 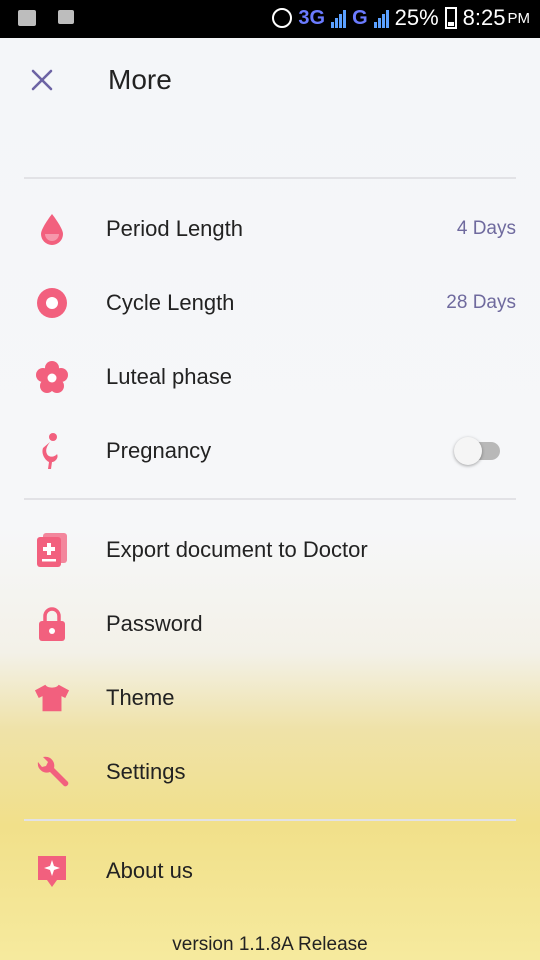 What do you see at coordinates (270, 377) in the screenshot?
I see `luteal-phase-item: Luteal phase` at bounding box center [270, 377].